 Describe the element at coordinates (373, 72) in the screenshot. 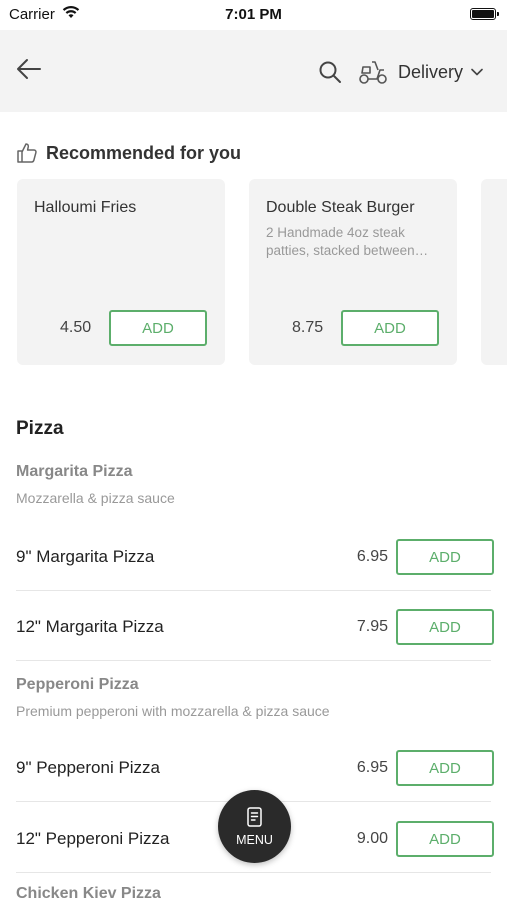

I see `scooter-icon` at that location.